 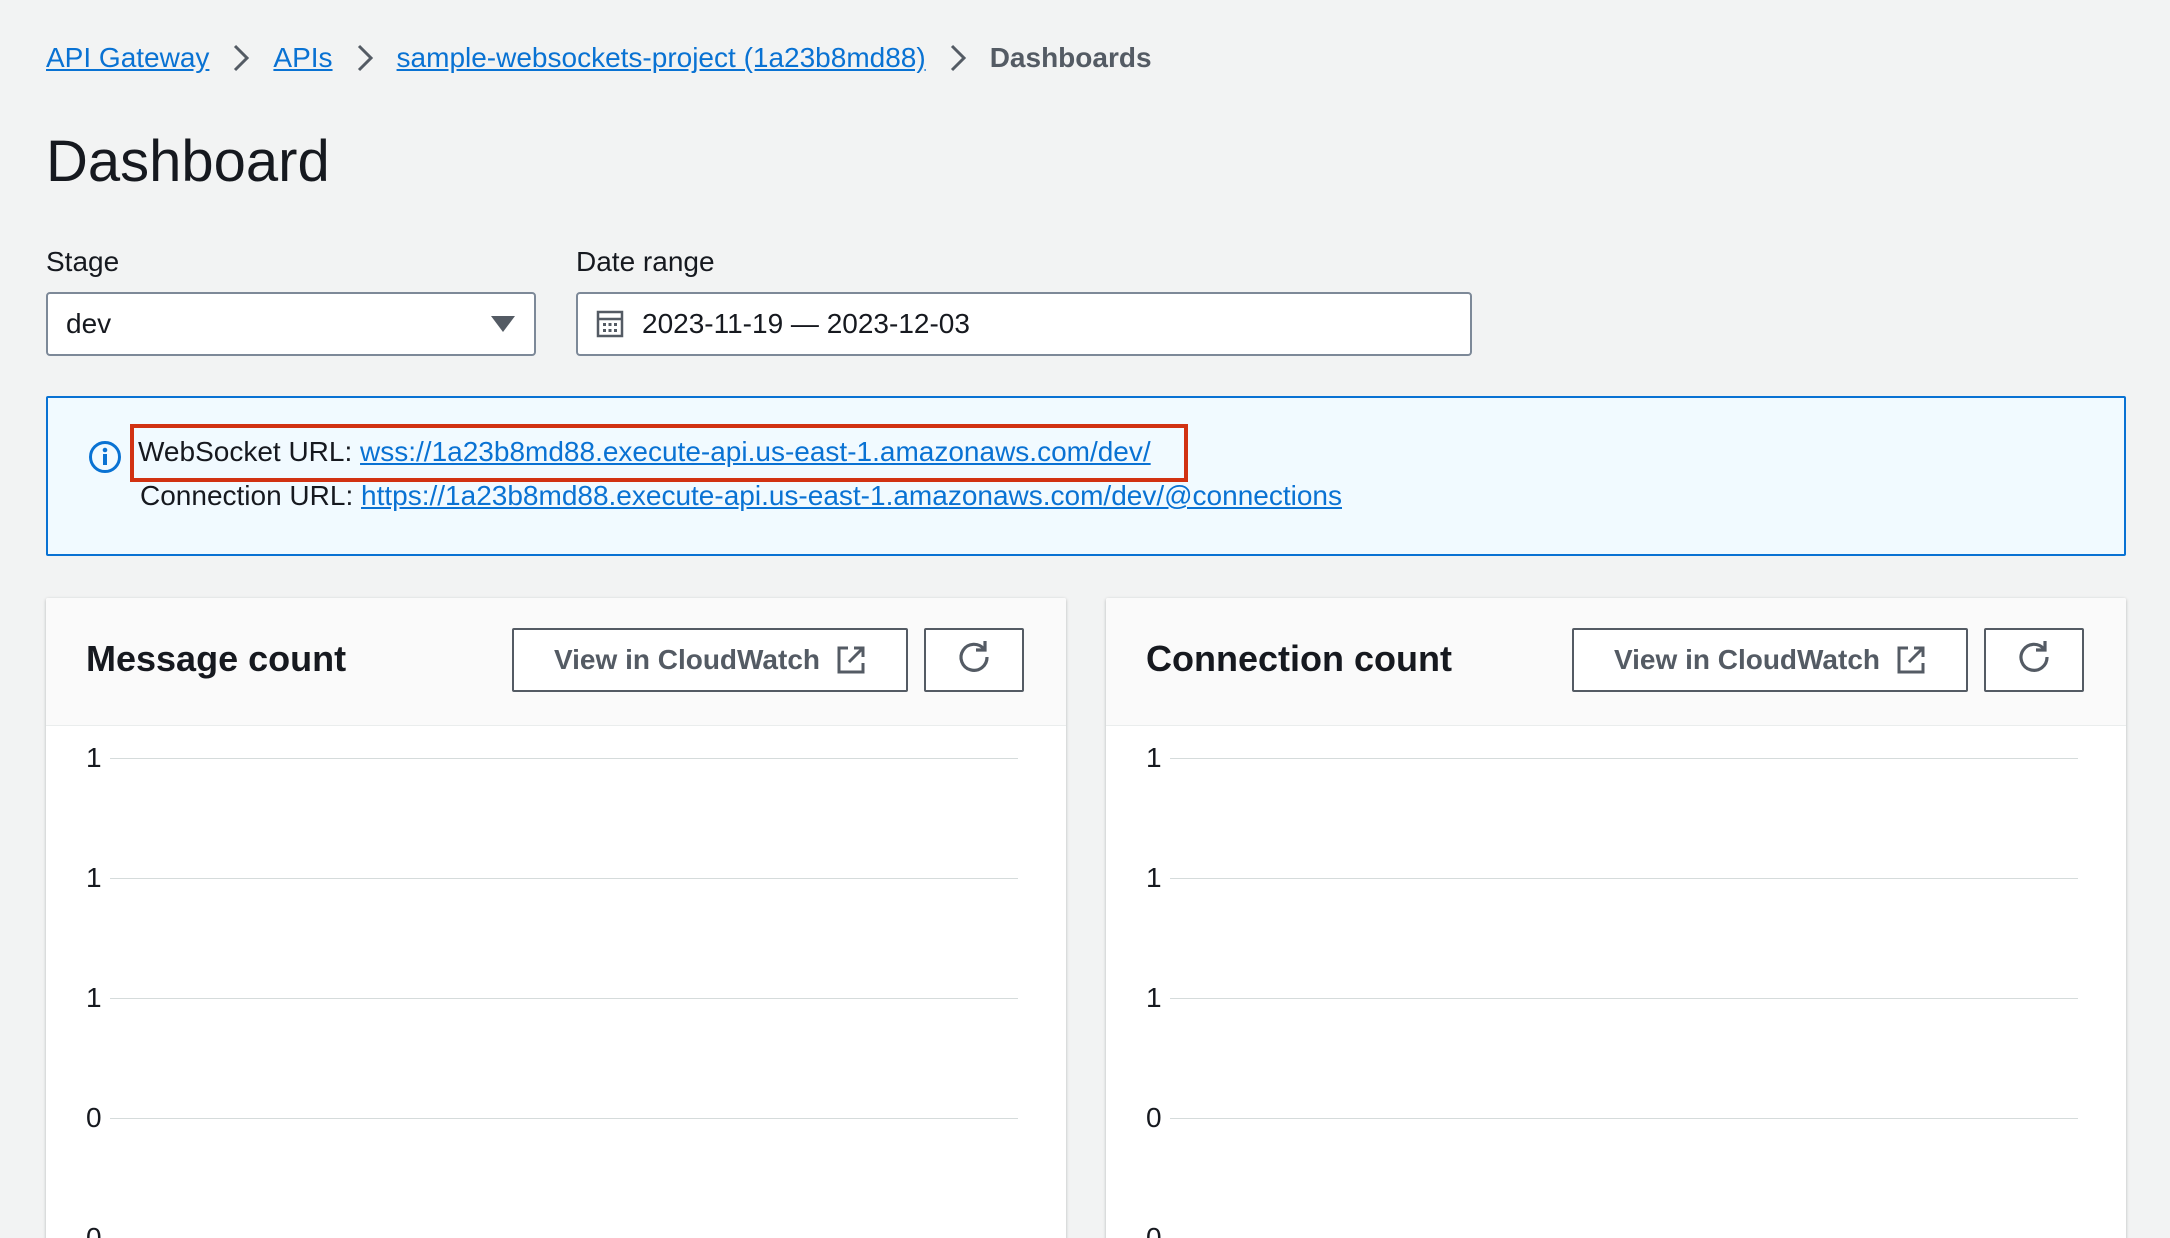 What do you see at coordinates (661, 58) in the screenshot?
I see `breadcrumb-project: sample-websockets-project (1a23b8md88)` at bounding box center [661, 58].